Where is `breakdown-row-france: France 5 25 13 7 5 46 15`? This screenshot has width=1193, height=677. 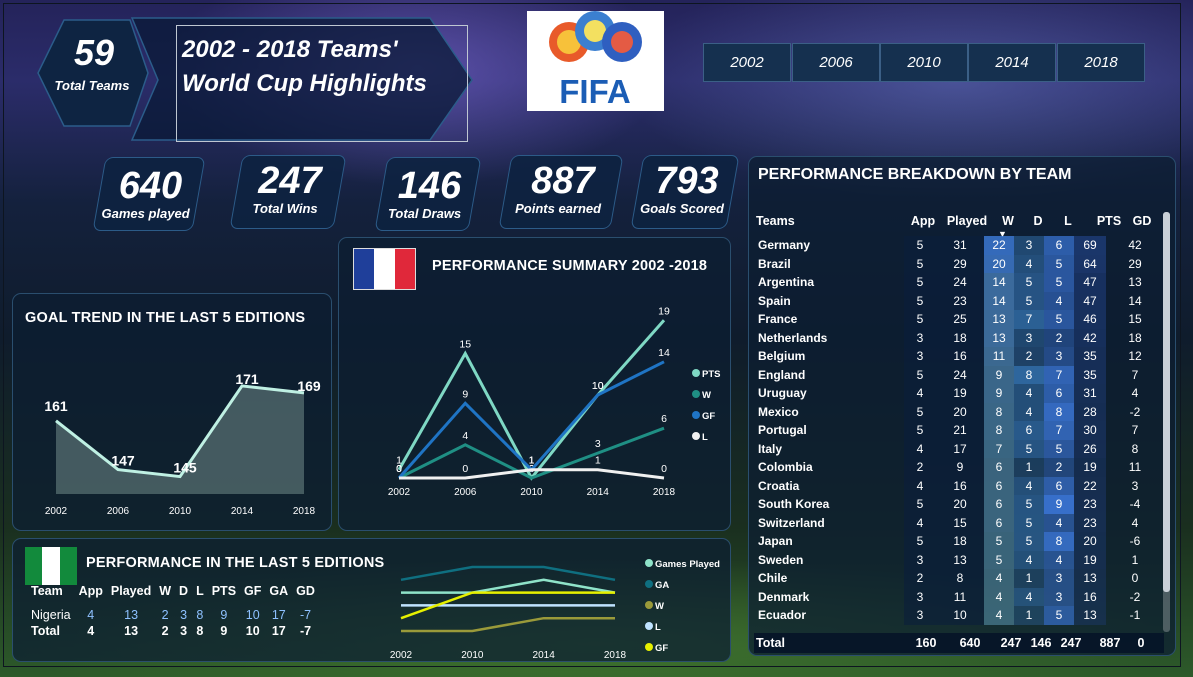
breakdown-row-france: France 5 25 13 7 5 46 15 is located at coordinates (959, 319).